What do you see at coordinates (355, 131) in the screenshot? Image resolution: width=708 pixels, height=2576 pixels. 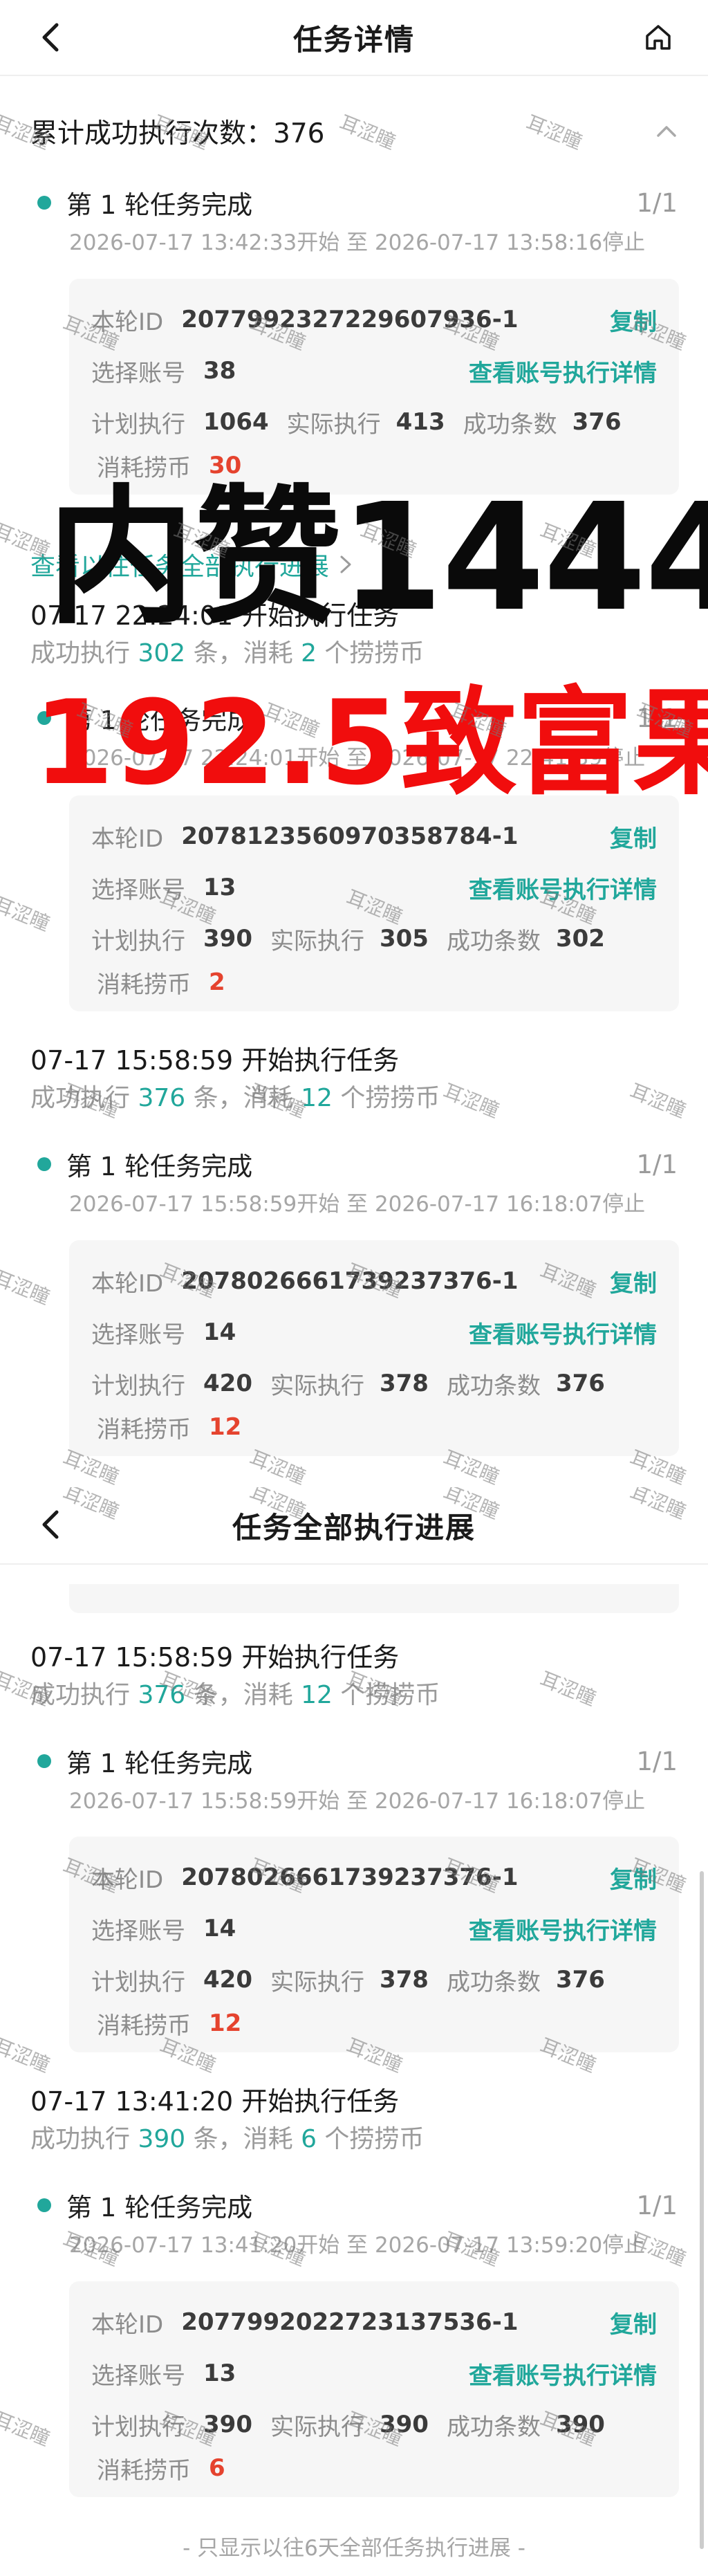 I see `cumulative-success-summary: 累计成功执行次数：376` at bounding box center [355, 131].